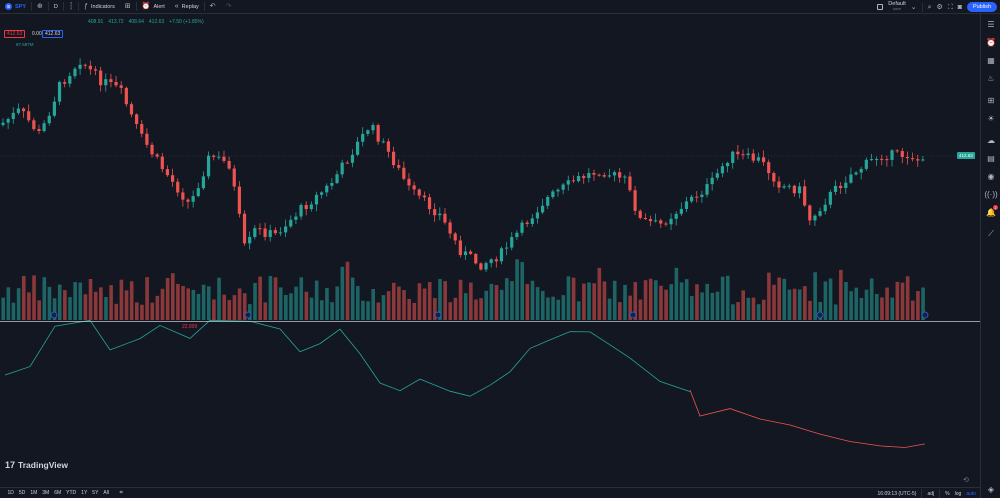 This screenshot has height=498, width=1000. Describe the element at coordinates (187, 7) in the screenshot. I see `replay-button: « Replay` at that location.